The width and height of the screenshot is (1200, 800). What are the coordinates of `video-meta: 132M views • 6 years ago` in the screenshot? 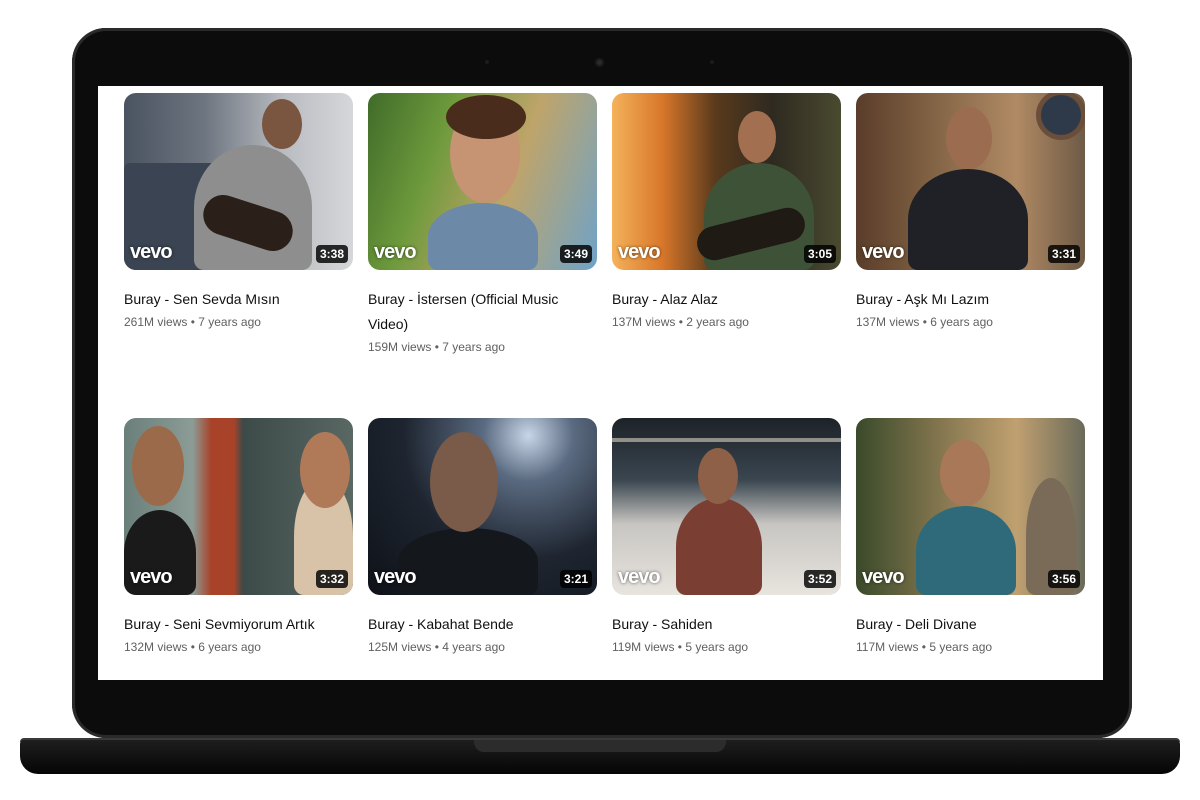 It's located at (238, 647).